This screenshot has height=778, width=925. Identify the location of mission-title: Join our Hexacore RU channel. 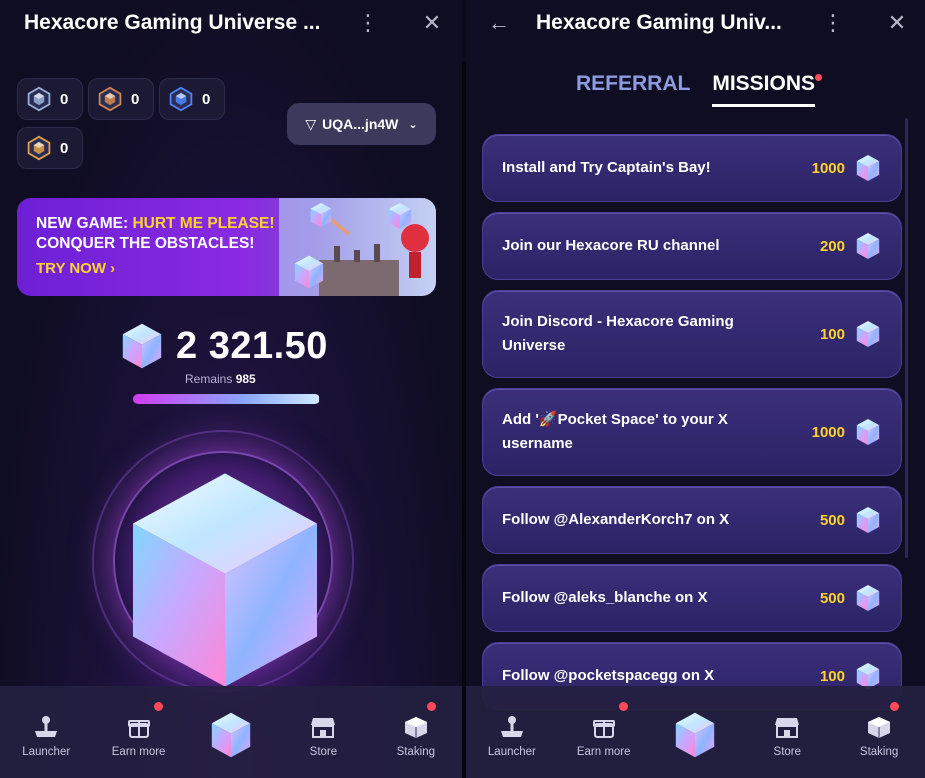
(611, 245).